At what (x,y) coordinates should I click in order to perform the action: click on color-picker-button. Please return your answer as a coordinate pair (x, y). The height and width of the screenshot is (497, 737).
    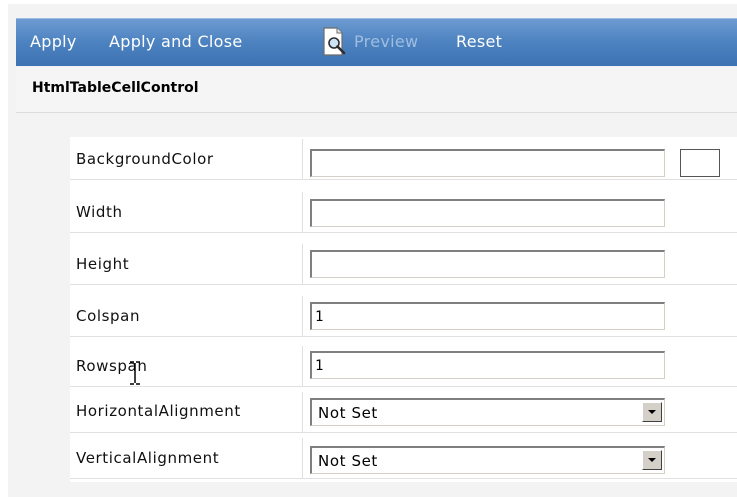
    Looking at the image, I should click on (700, 163).